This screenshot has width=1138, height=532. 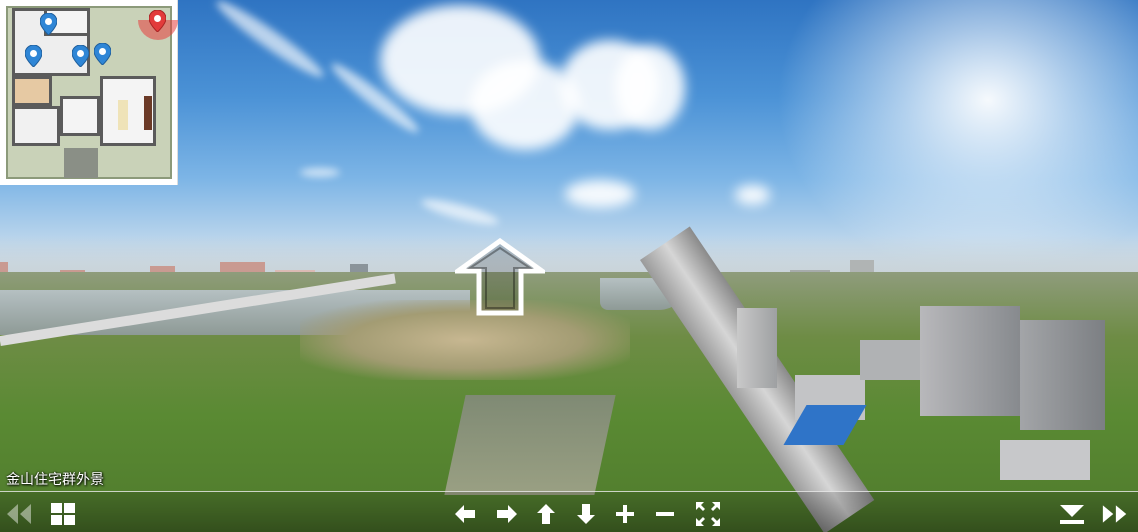 I want to click on arrow-right-icon, so click(x=507, y=514).